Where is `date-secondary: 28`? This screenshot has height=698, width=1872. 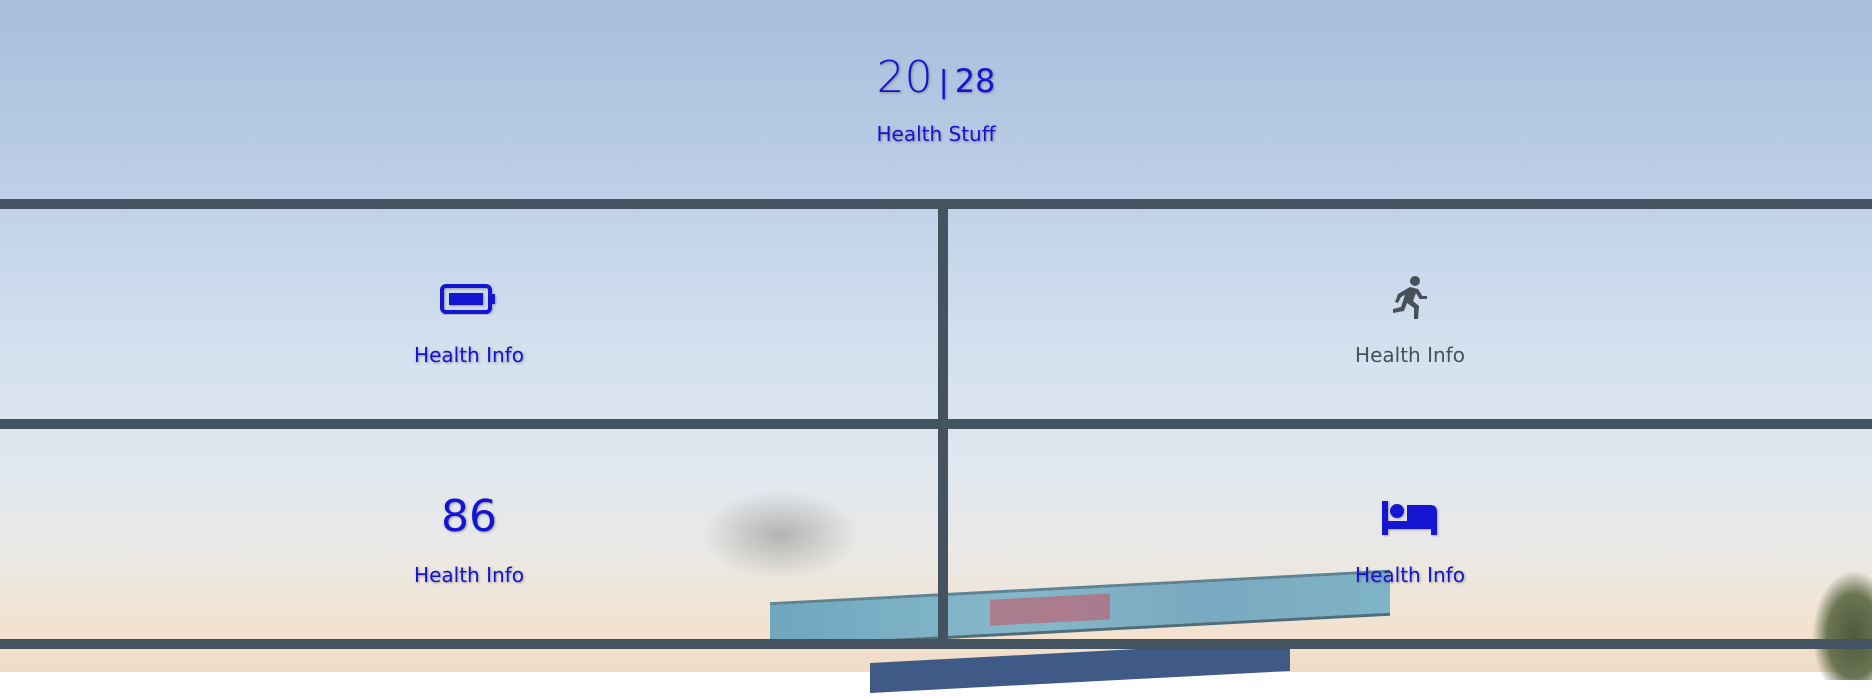 date-secondary: 28 is located at coordinates (975, 81).